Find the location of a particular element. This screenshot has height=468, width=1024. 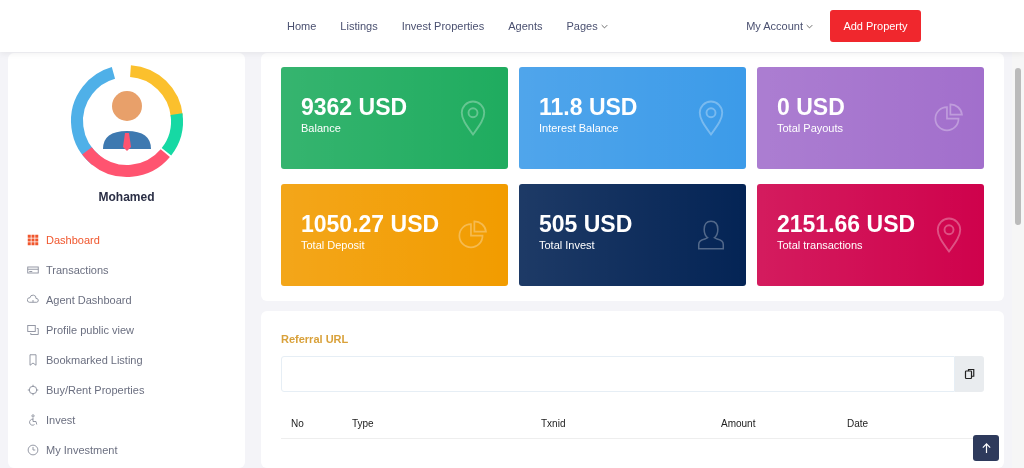

target-icon is located at coordinates (33, 390).